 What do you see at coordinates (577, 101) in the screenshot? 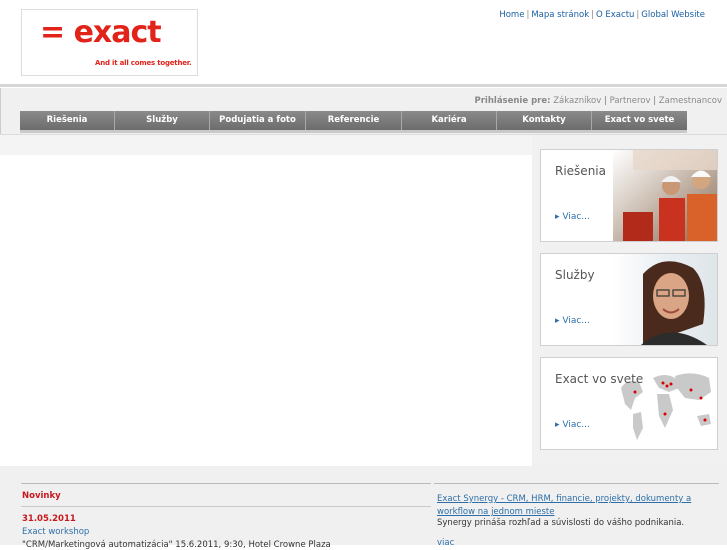
I see `login-customers: Zákazníkov` at bounding box center [577, 101].